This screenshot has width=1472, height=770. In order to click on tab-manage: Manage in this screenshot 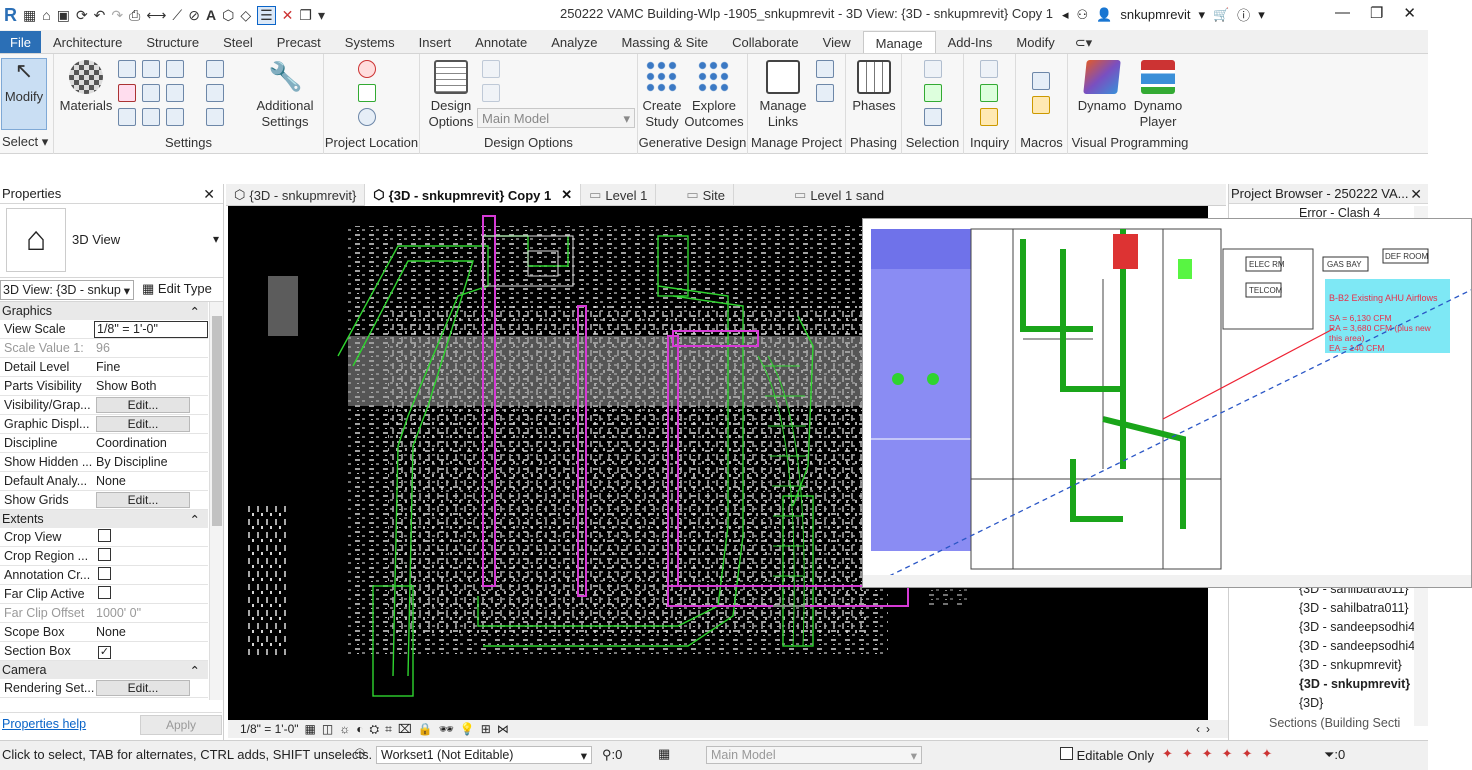, I will do `click(899, 42)`.